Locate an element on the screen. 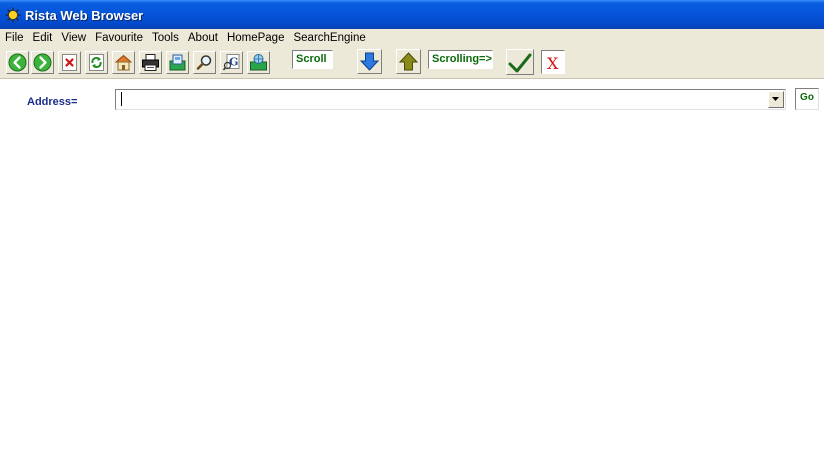  scroll-up-button is located at coordinates (408, 61).